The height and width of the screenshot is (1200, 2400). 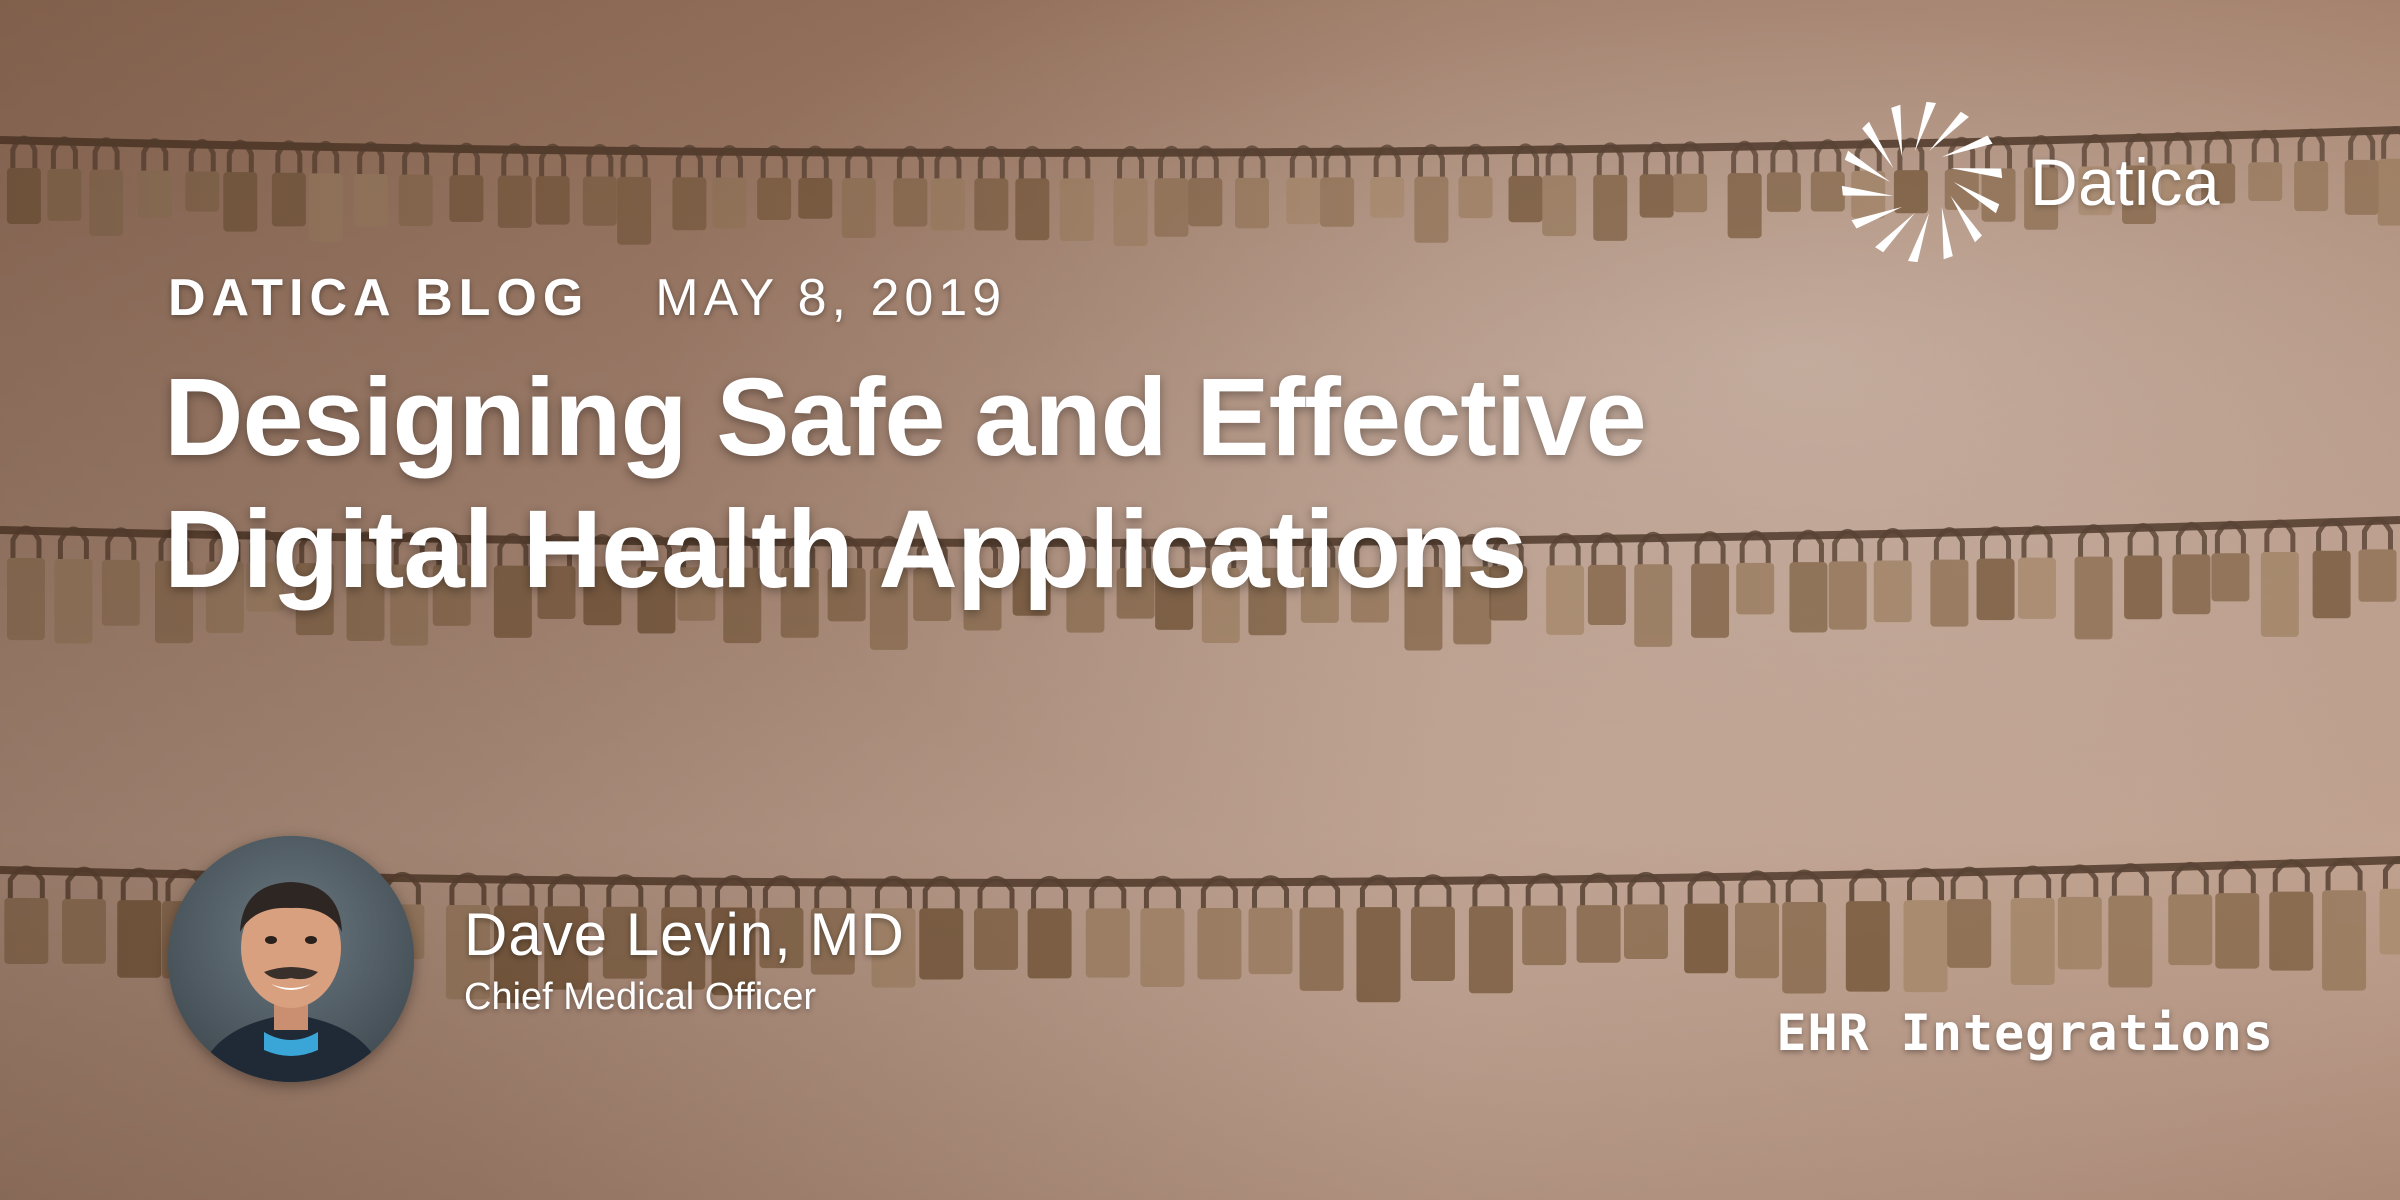 I want to click on category-tag: EHR Integrations, so click(x=2025, y=1033).